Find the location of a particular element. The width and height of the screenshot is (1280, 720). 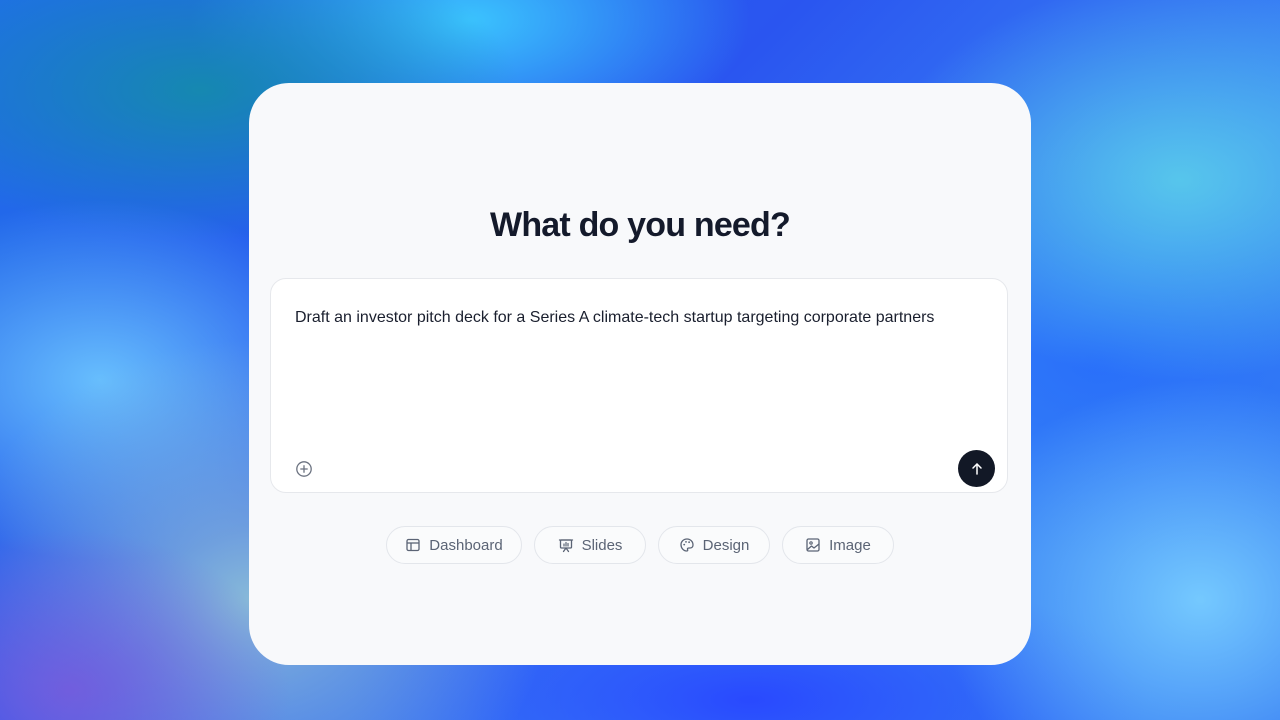

arrow-up-icon is located at coordinates (976, 468).